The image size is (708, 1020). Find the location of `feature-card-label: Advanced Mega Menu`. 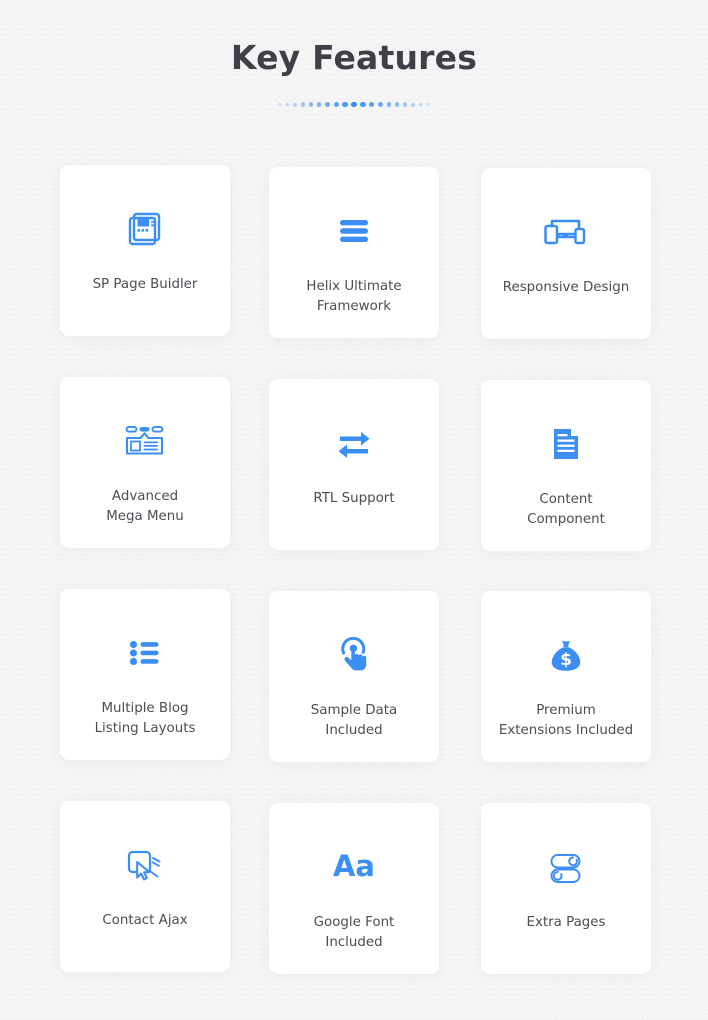

feature-card-label: Advanced Mega Menu is located at coordinates (145, 506).